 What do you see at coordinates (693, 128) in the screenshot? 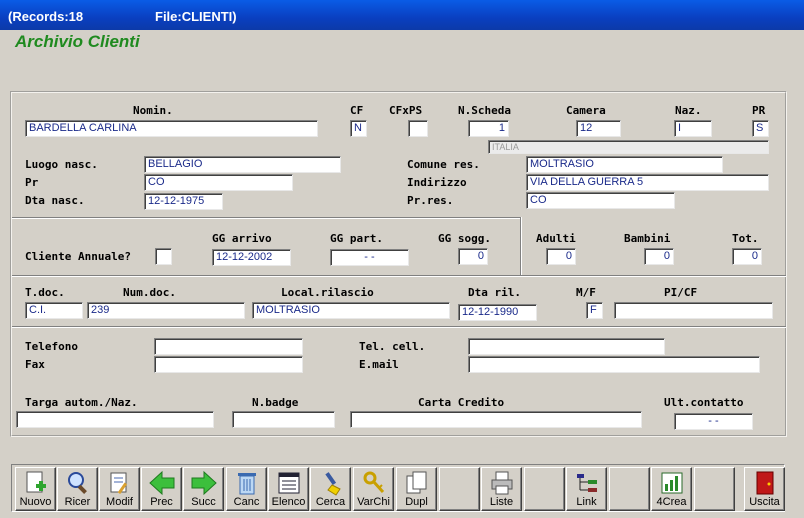
I see `naz-field: I` at bounding box center [693, 128].